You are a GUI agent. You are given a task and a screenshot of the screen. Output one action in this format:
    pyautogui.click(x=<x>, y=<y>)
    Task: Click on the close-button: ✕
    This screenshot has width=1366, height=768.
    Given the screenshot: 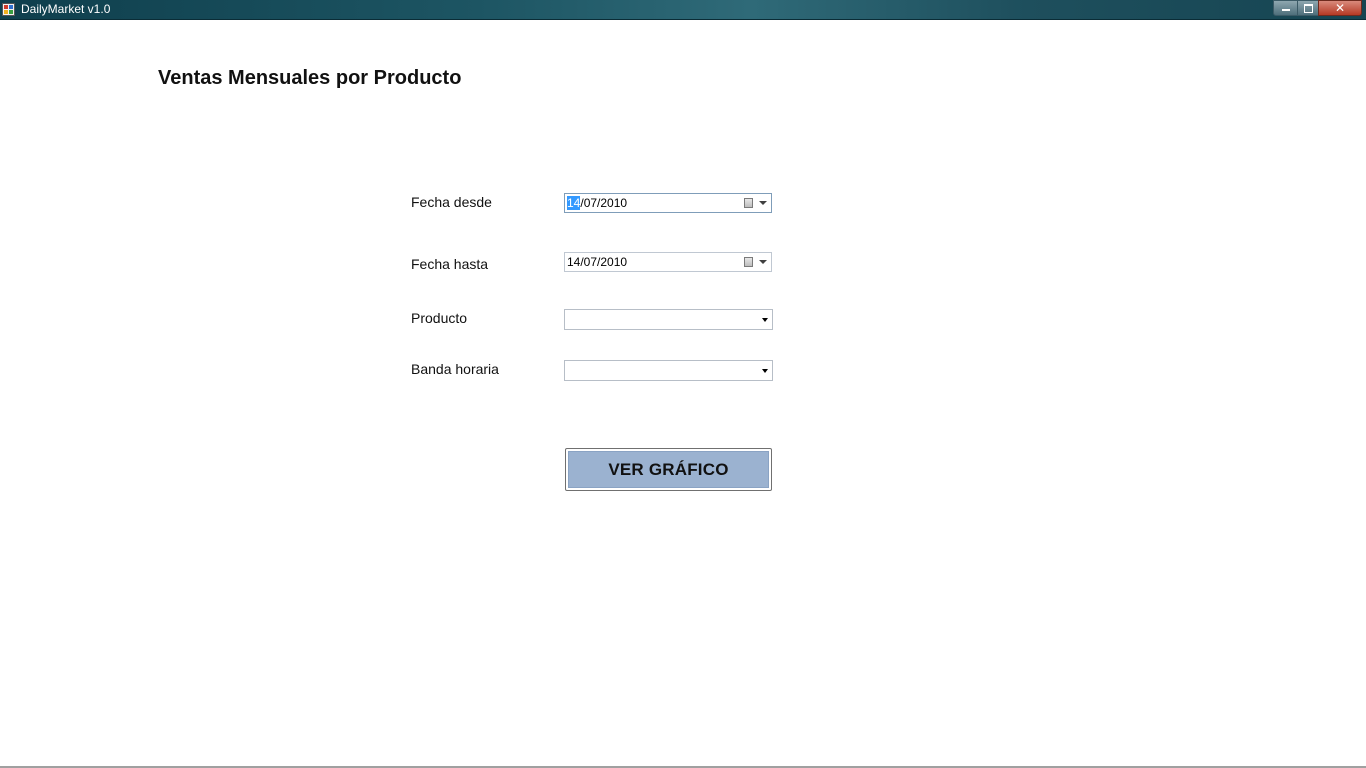 What is the action you would take?
    pyautogui.click(x=1340, y=8)
    